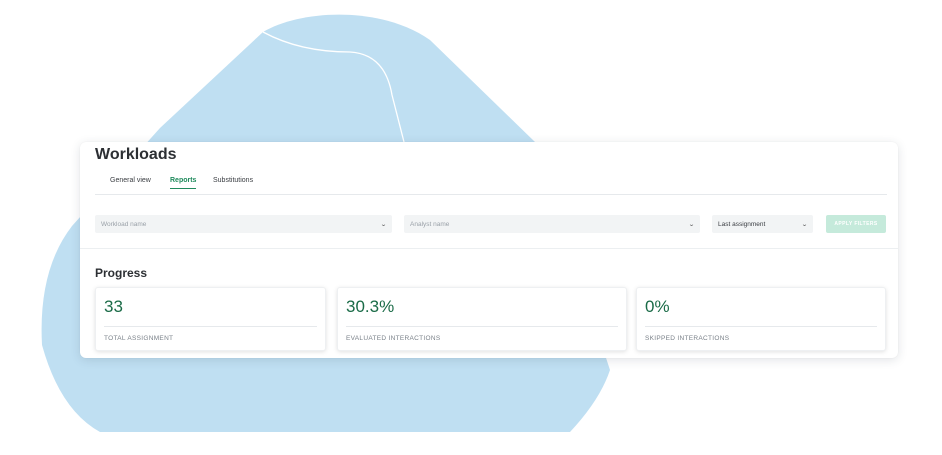 The width and height of the screenshot is (942, 455). I want to click on metric-value: 0%, so click(657, 306).